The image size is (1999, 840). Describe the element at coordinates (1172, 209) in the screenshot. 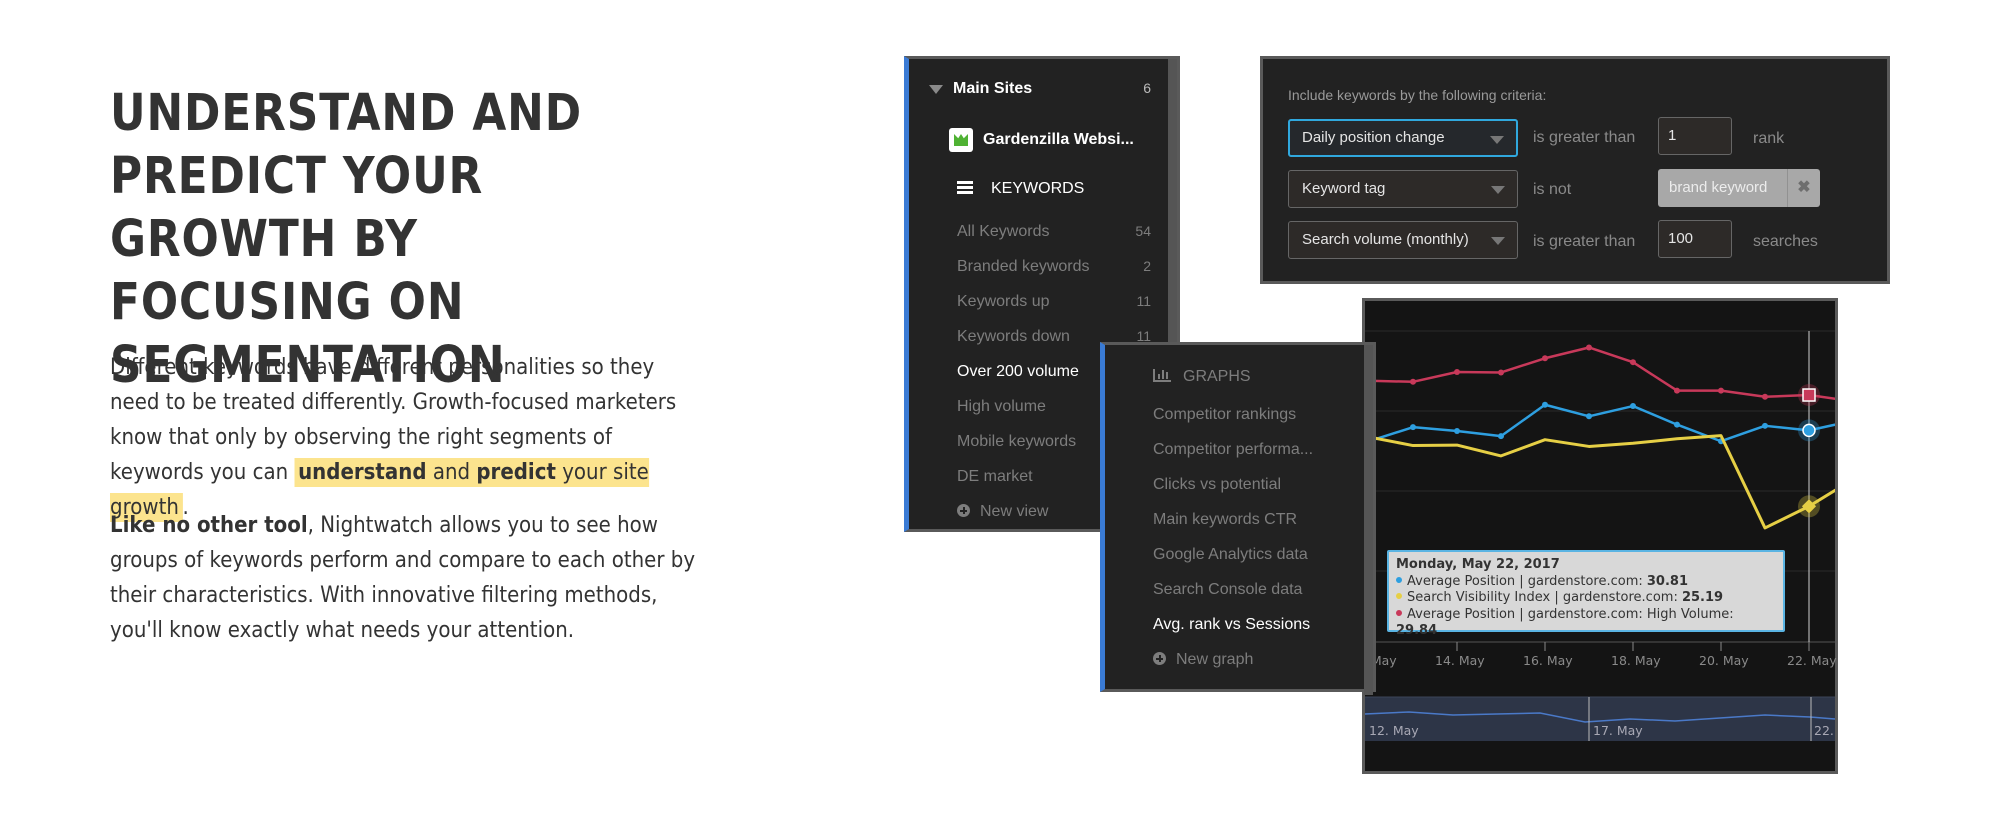

I see `sidebar-scrollbar` at that location.